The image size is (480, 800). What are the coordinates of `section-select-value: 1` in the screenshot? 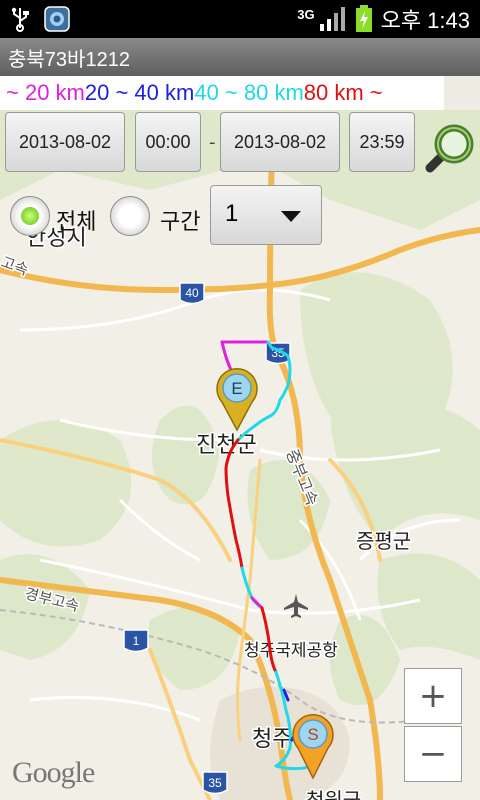 It's located at (232, 213).